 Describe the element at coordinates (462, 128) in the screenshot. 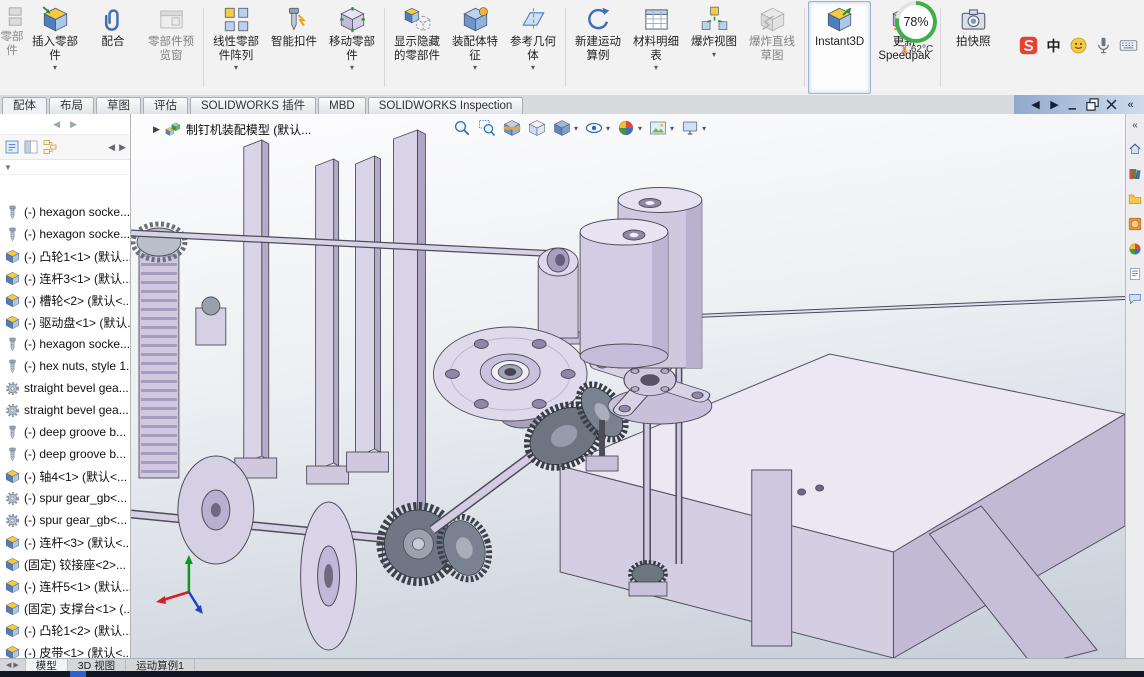

I see `zoom-fit-icon` at that location.